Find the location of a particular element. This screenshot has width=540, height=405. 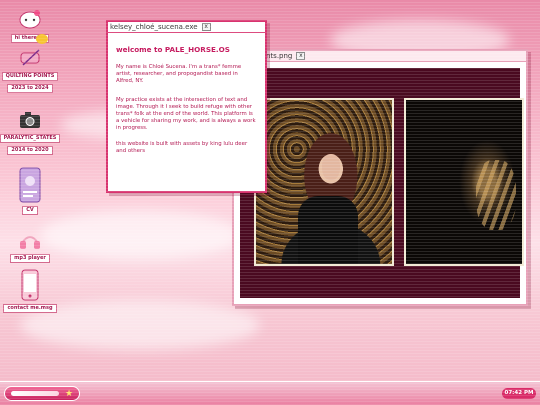

desktop-icon-paralytic-states: PARALYTIC_STATES 2014 to 2020 is located at coordinates (30, 131).